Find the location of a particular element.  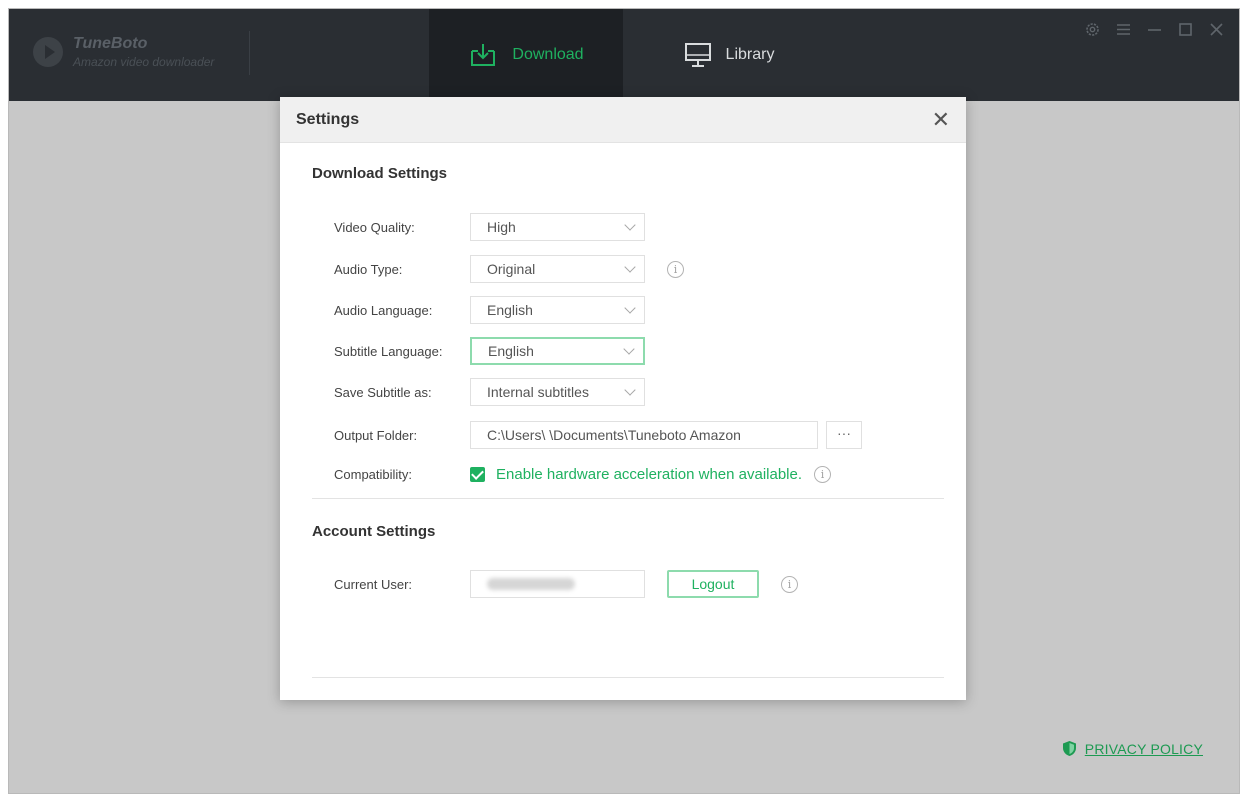

audio-type-value: Original is located at coordinates (511, 269).